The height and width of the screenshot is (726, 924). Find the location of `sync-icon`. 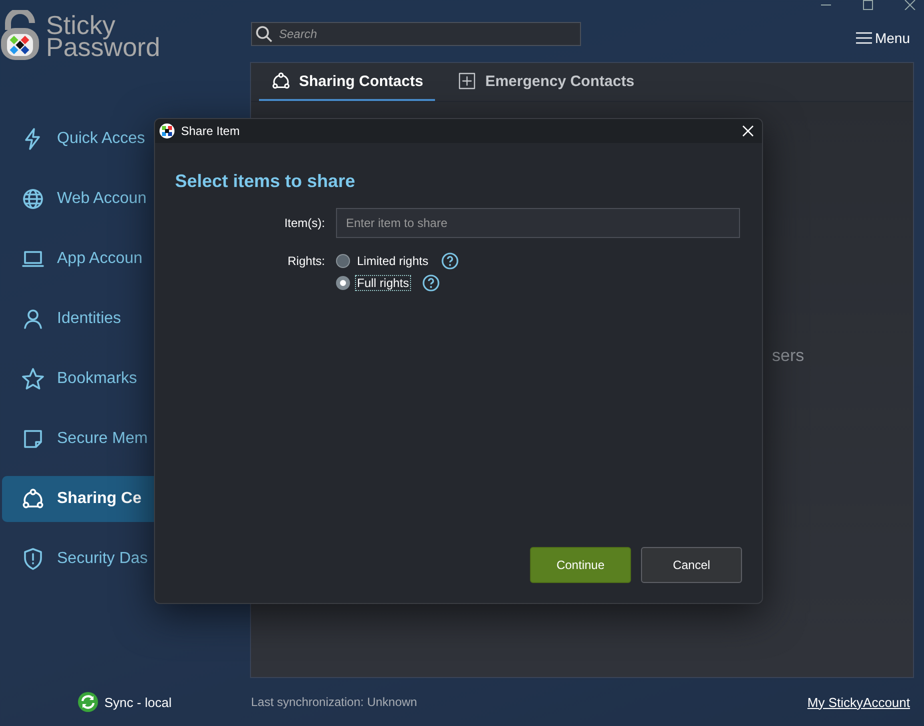

sync-icon is located at coordinates (88, 702).